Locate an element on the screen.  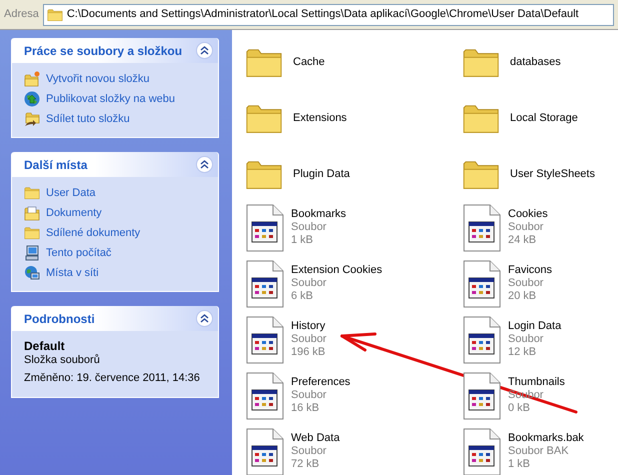
sidebar-link: Publikovat složky na webu is located at coordinates (115, 99).